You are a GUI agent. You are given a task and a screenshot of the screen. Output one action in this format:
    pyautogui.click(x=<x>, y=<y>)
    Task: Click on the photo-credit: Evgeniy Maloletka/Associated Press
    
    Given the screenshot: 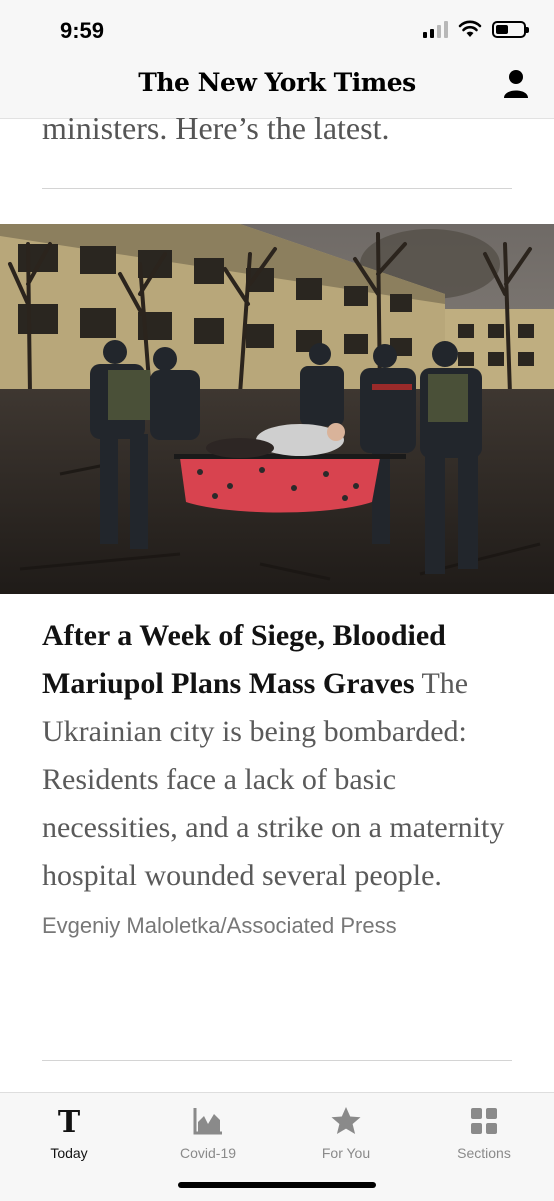 What is the action you would take?
    pyautogui.click(x=219, y=925)
    